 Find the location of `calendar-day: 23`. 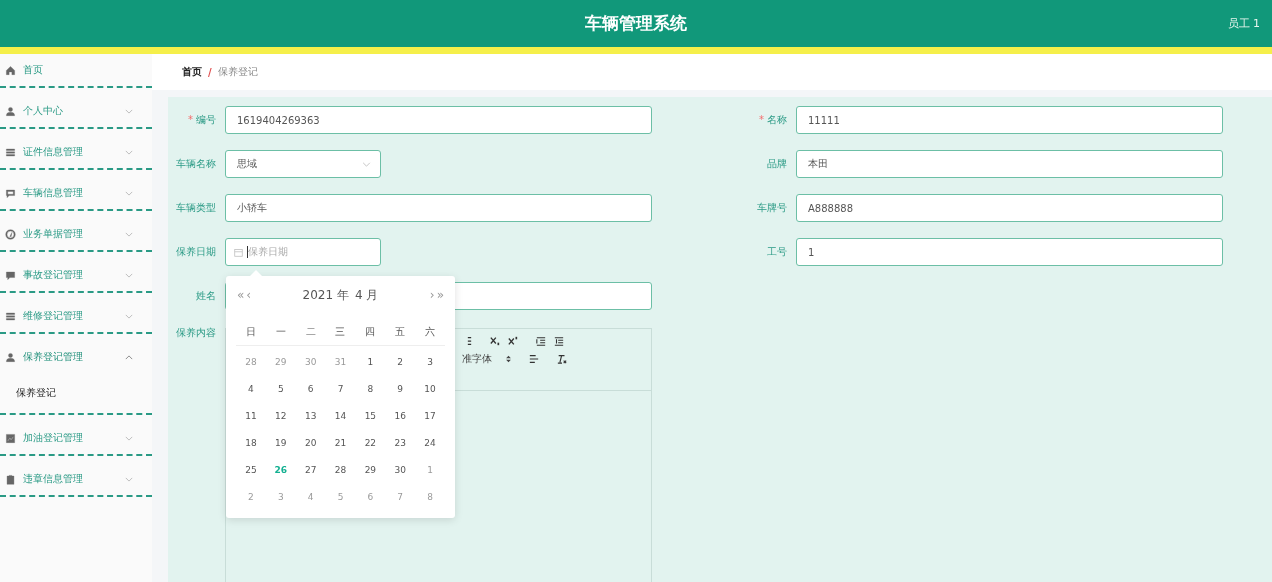

calendar-day: 23 is located at coordinates (400, 442).